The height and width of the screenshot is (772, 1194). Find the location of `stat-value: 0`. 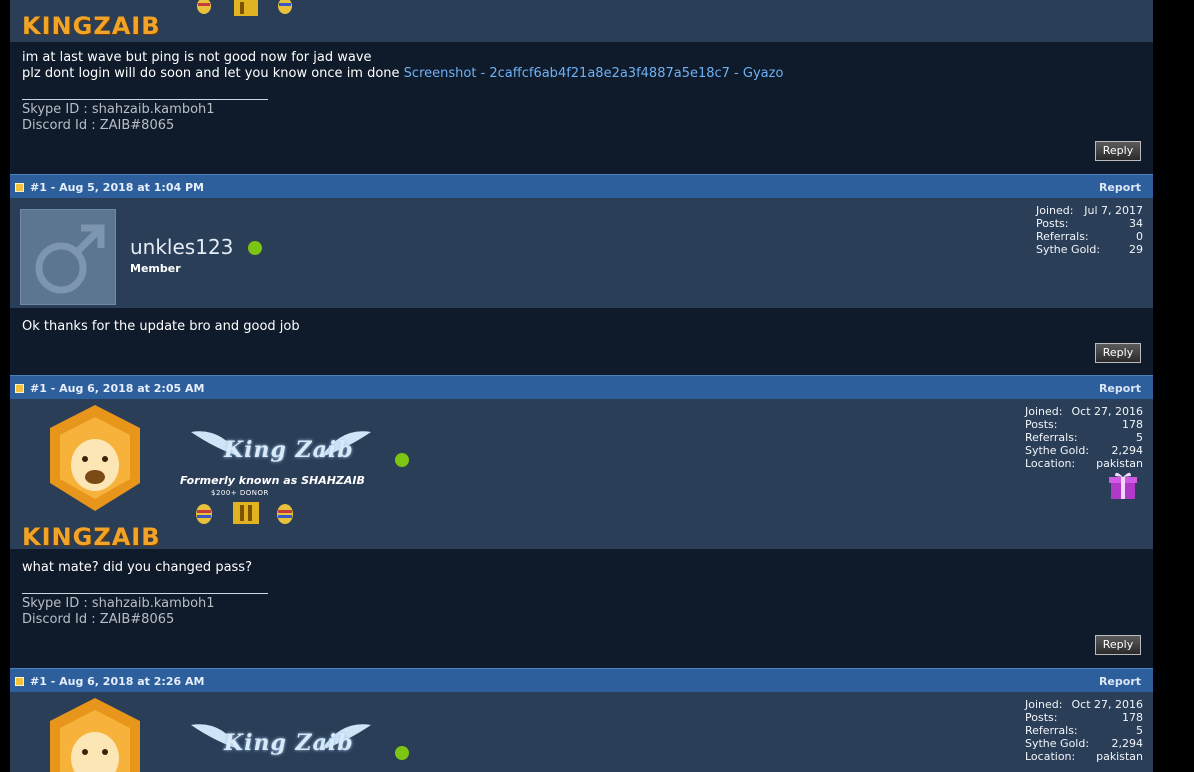

stat-value: 0 is located at coordinates (1139, 236).